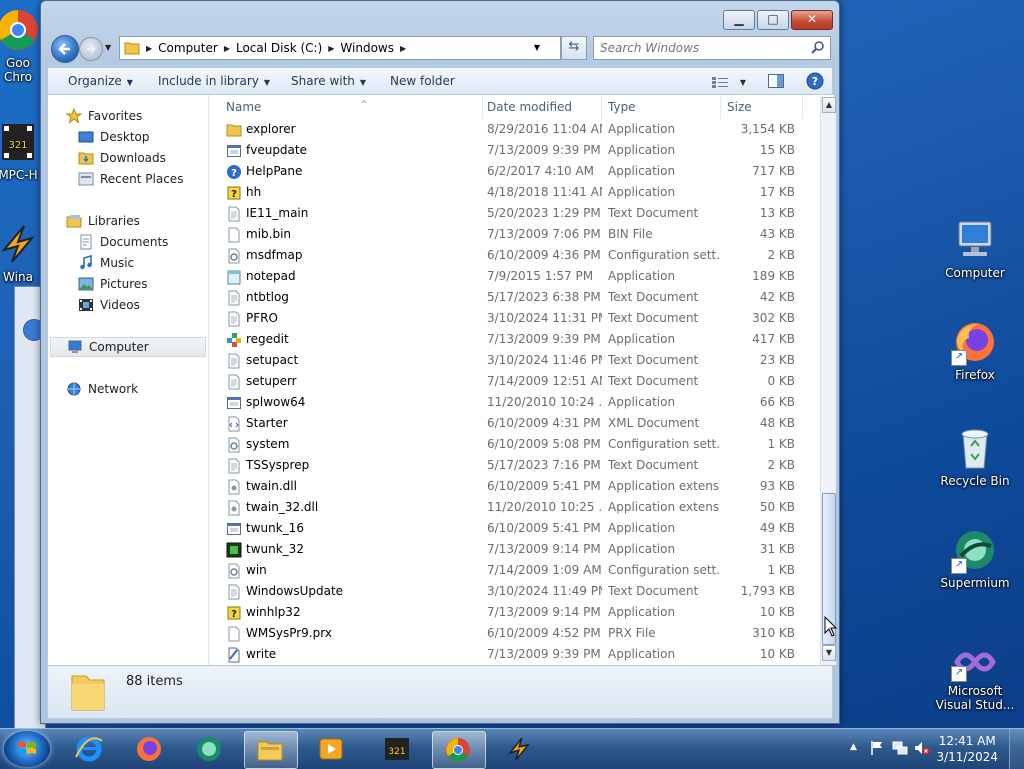  Describe the element at coordinates (975, 350) in the screenshot. I see `desktop-icon-firefox: ↗ Firefox` at that location.